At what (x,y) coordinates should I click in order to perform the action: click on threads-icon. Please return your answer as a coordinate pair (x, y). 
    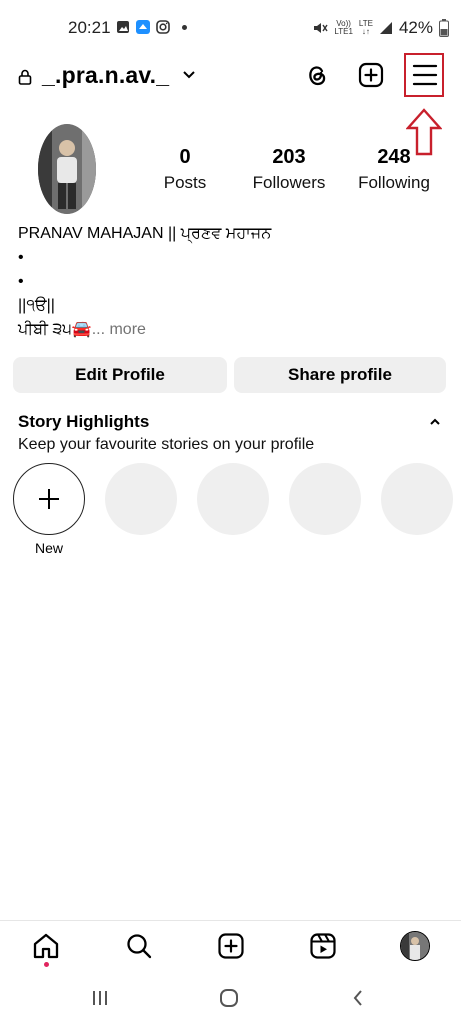
    Looking at the image, I should click on (317, 76).